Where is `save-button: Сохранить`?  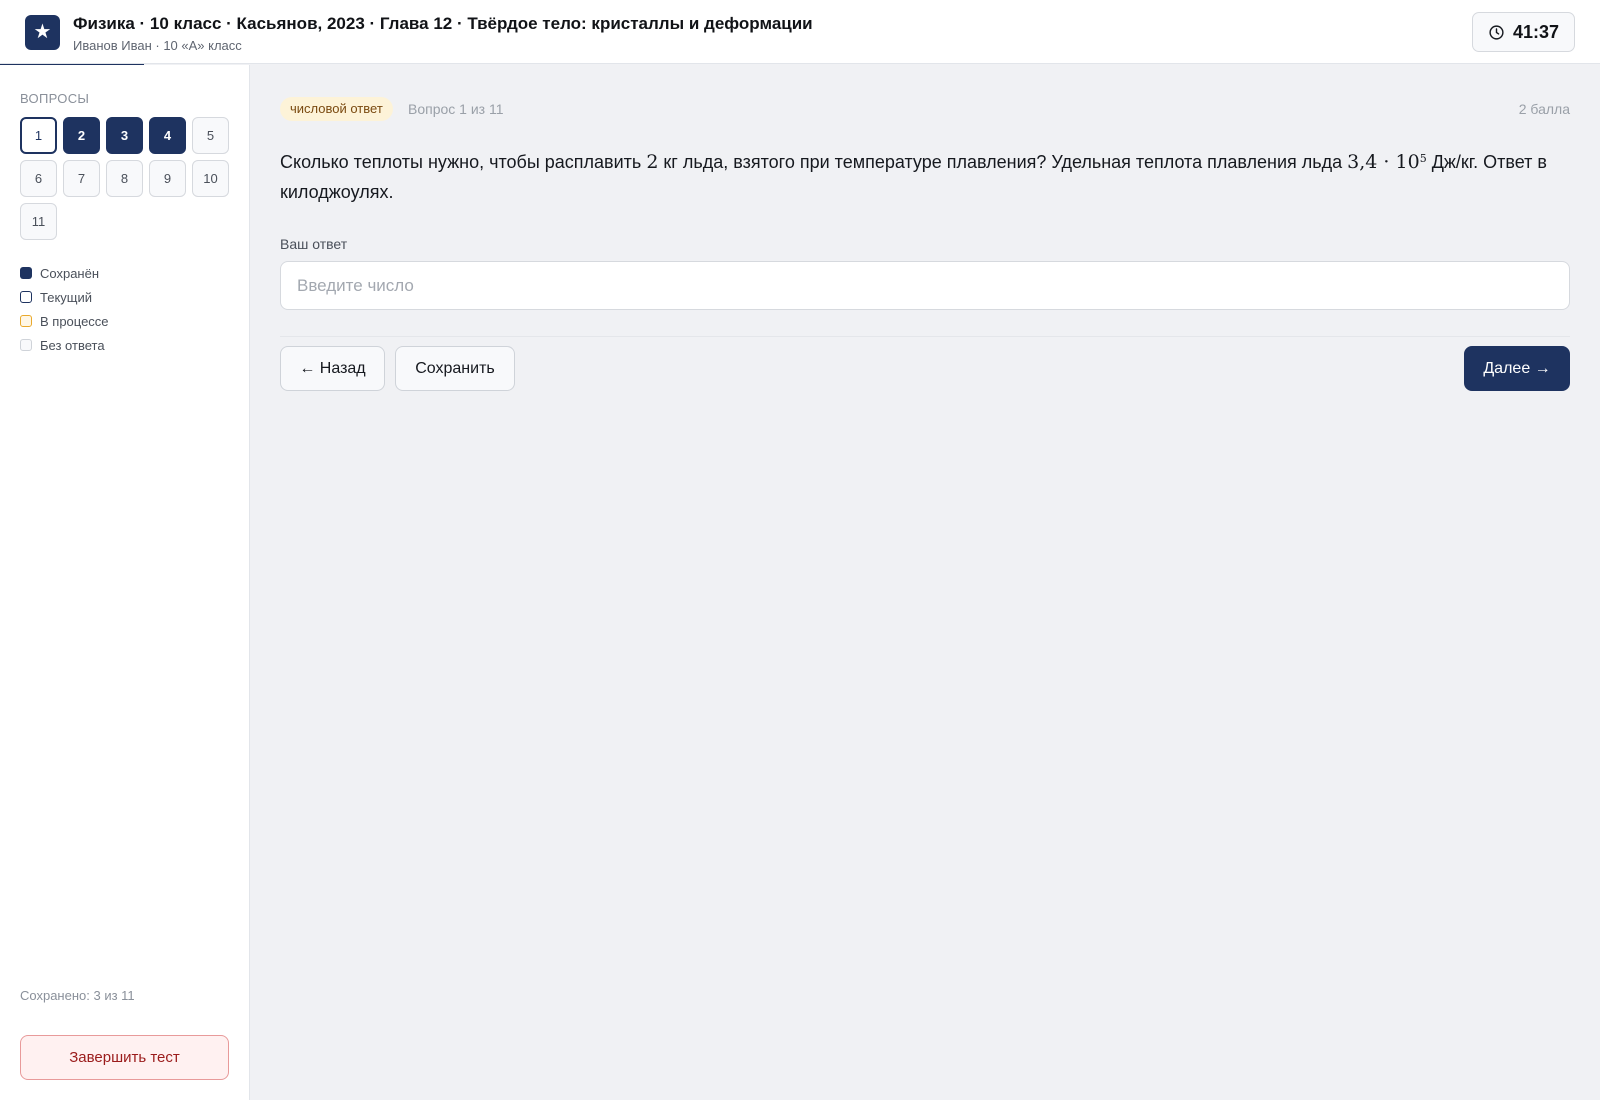 save-button: Сохранить is located at coordinates (455, 368).